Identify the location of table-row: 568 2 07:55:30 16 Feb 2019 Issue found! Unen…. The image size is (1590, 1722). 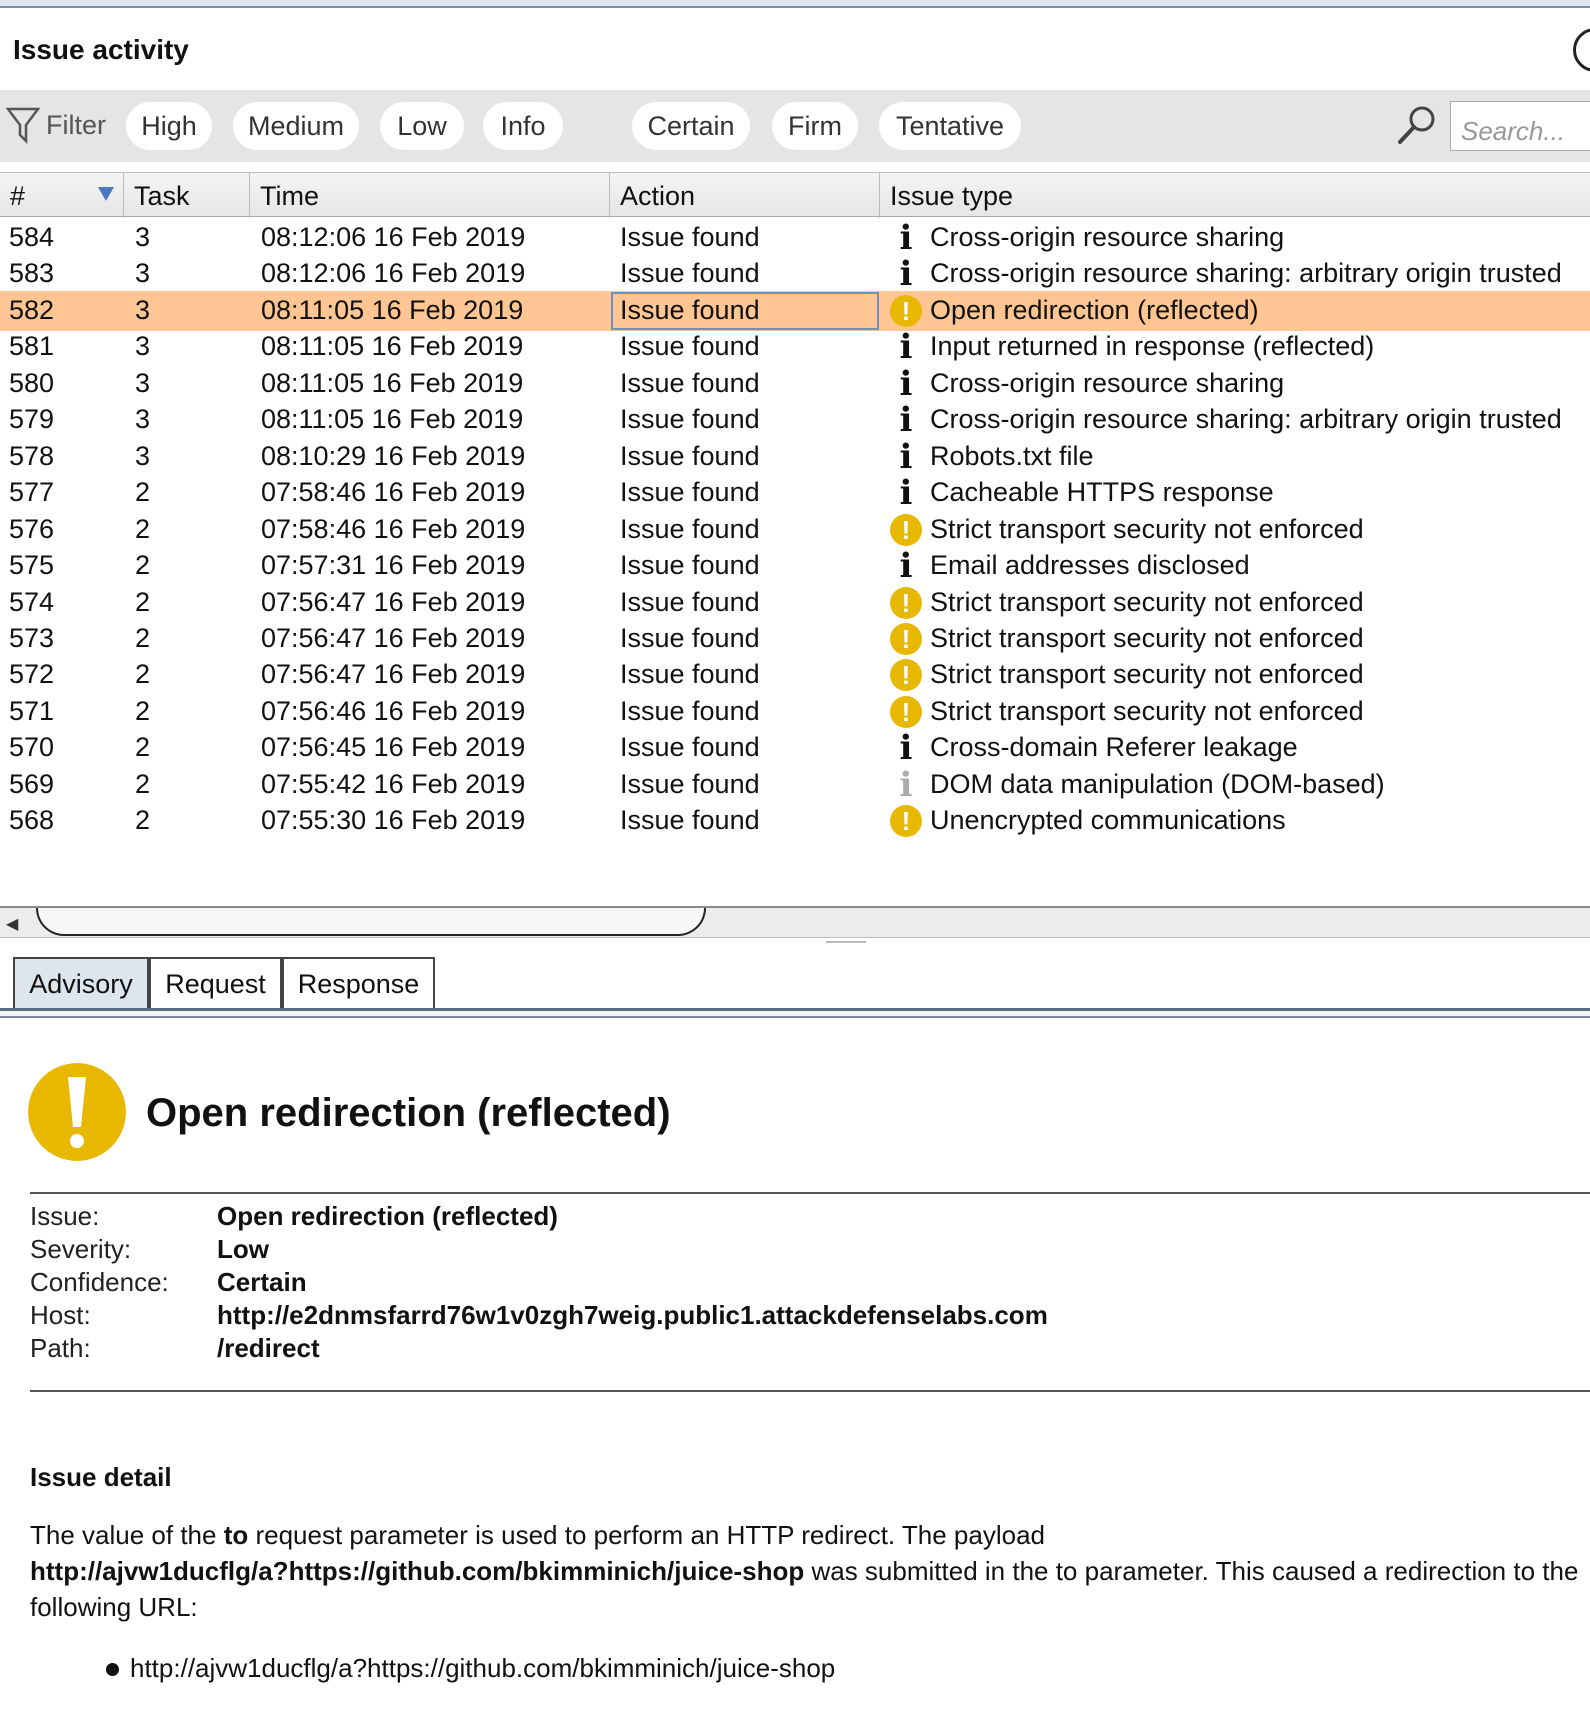
(795, 821).